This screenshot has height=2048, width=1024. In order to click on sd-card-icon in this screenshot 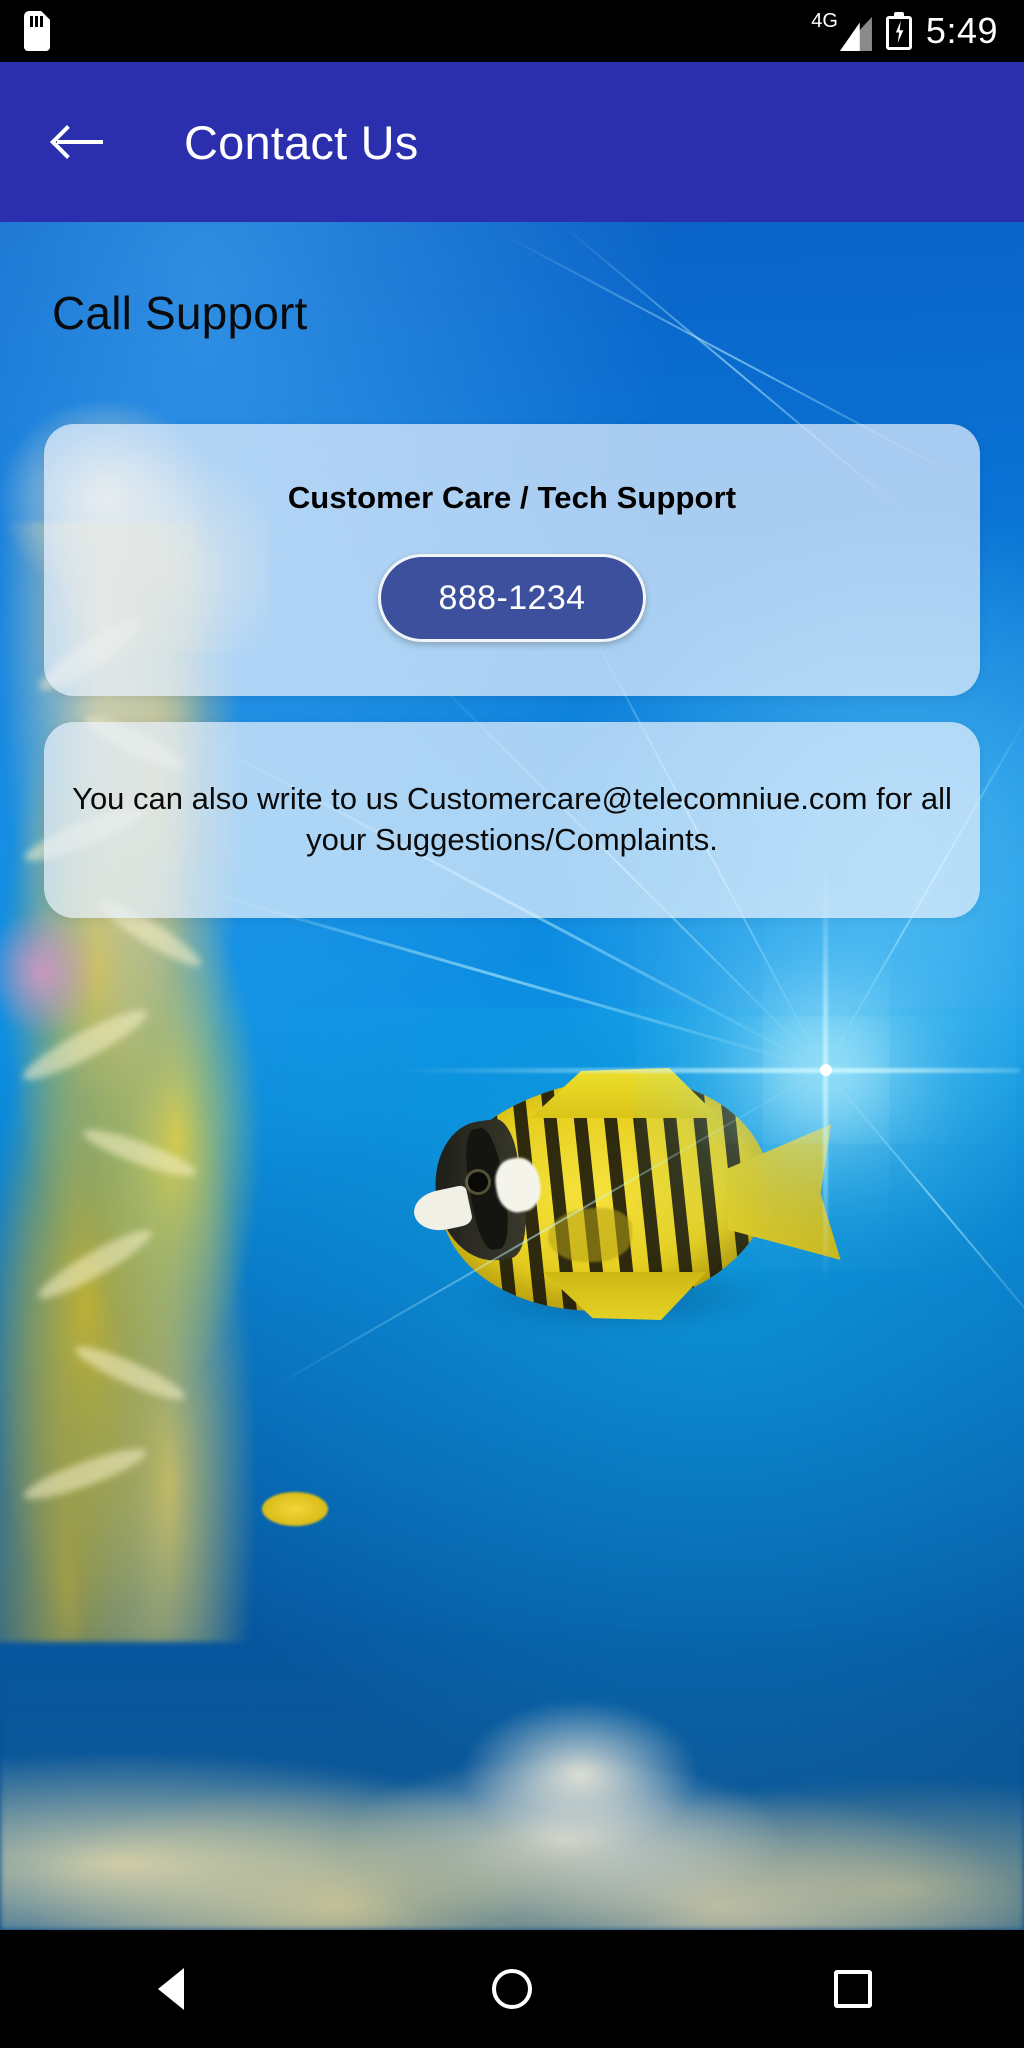, I will do `click(37, 31)`.